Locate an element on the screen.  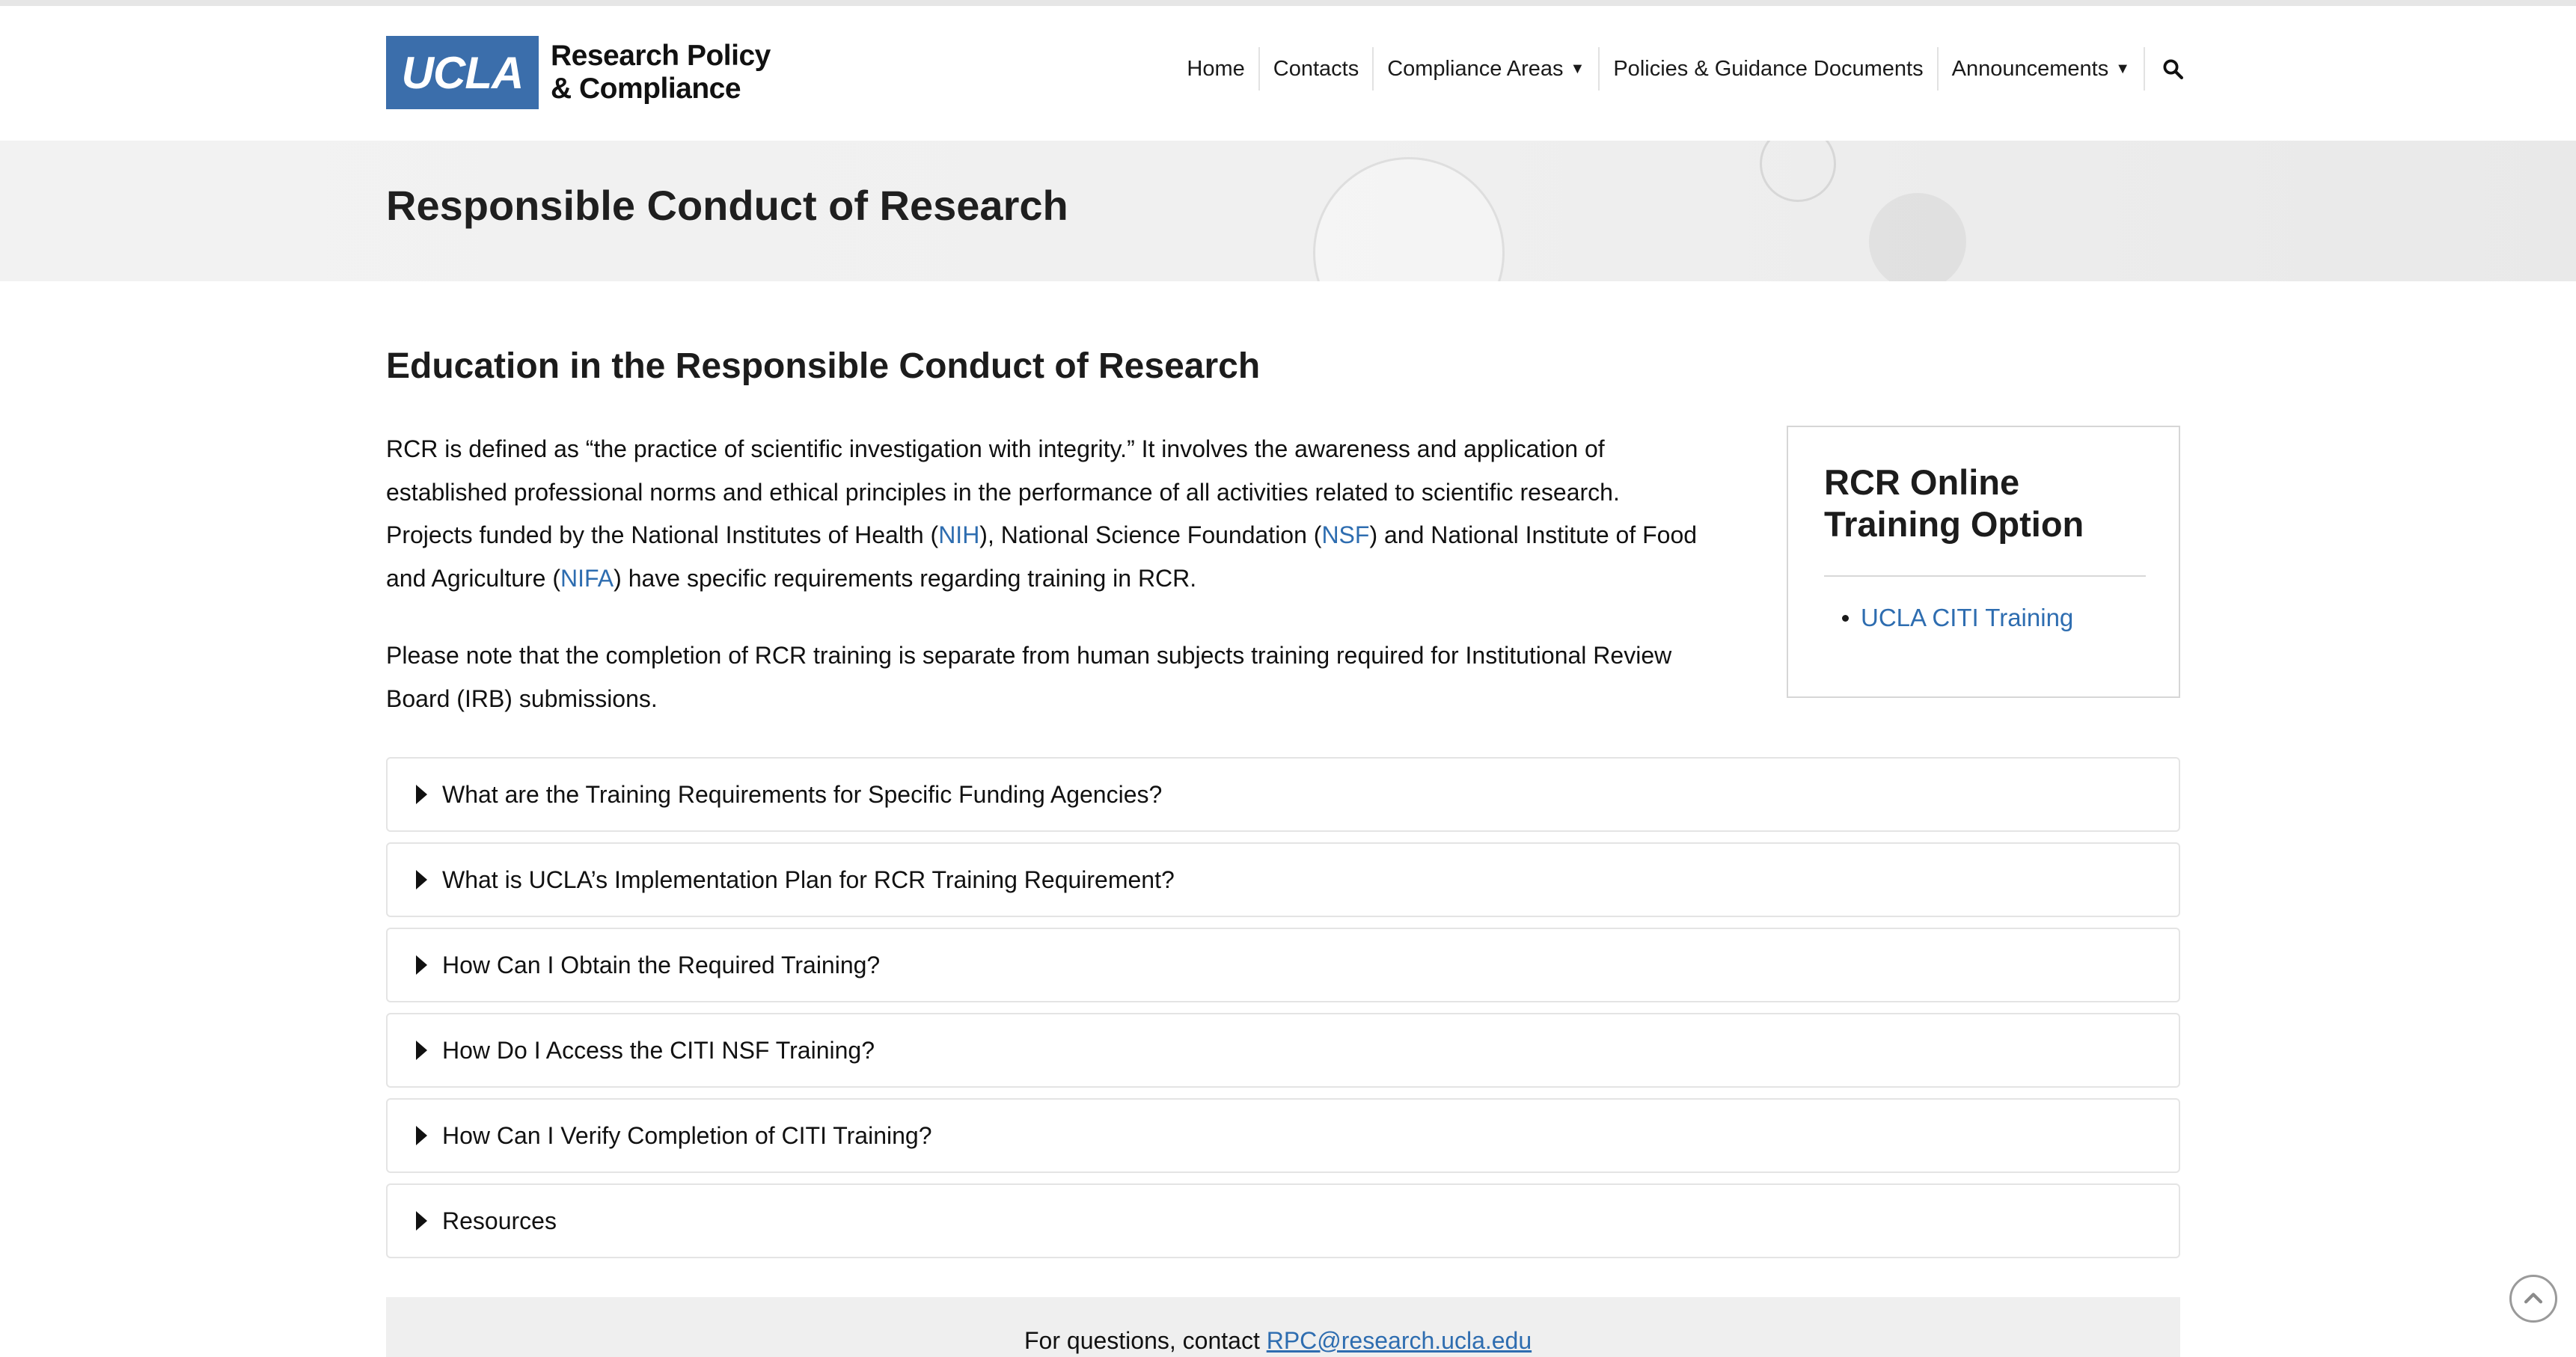
accordion-label: How Do I Access the CITI NSF Training? is located at coordinates (658, 1050).